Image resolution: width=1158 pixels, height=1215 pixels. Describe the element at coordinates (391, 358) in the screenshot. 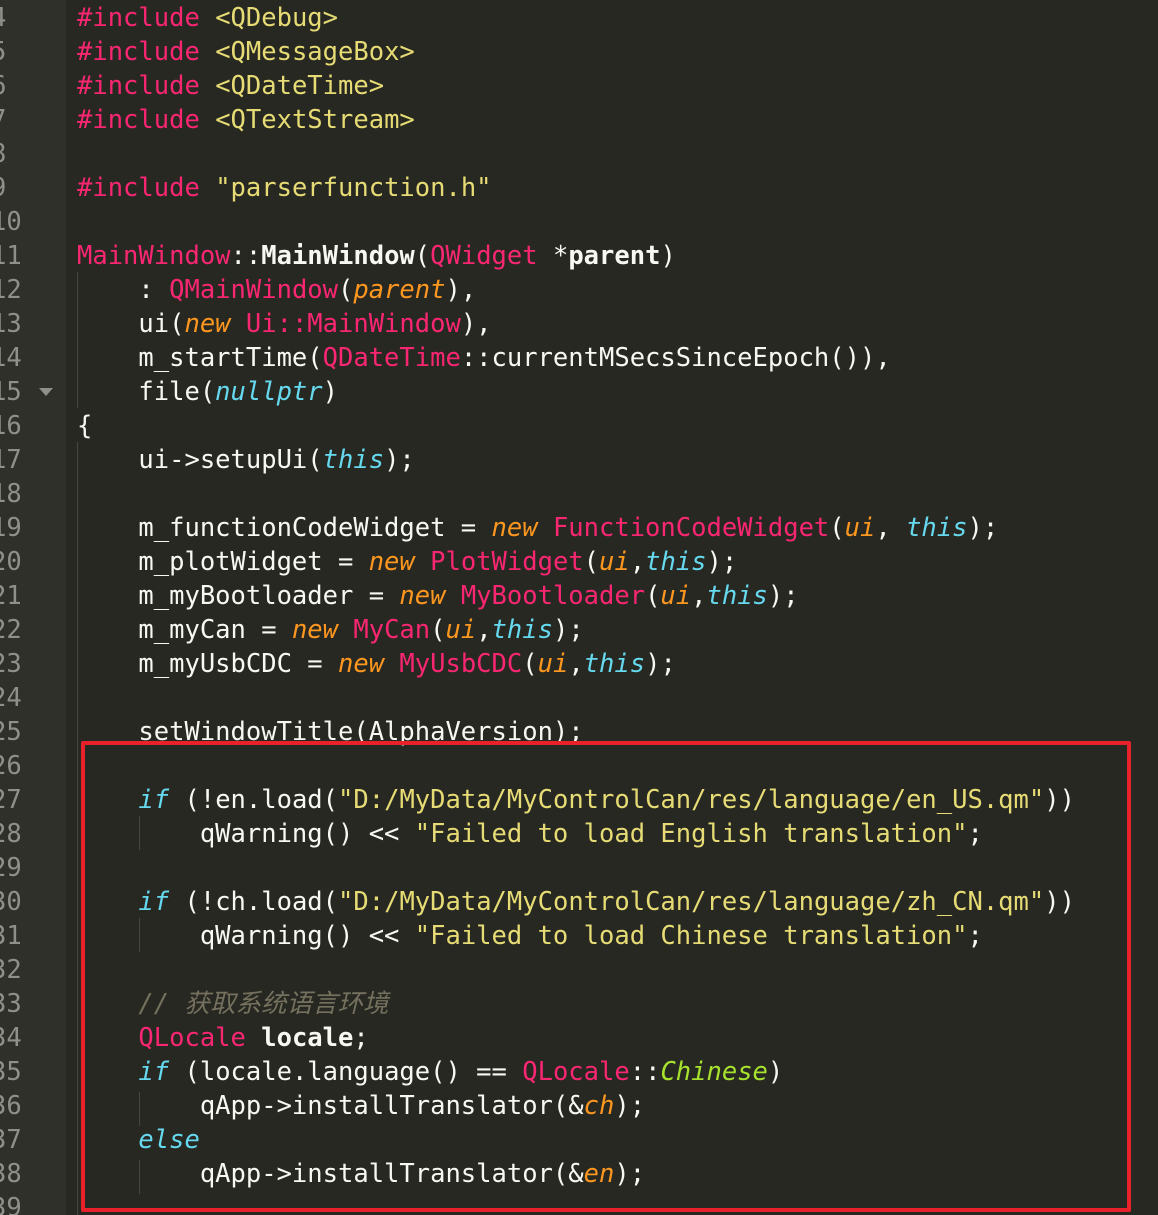

I see `code-token: QDateTime` at that location.